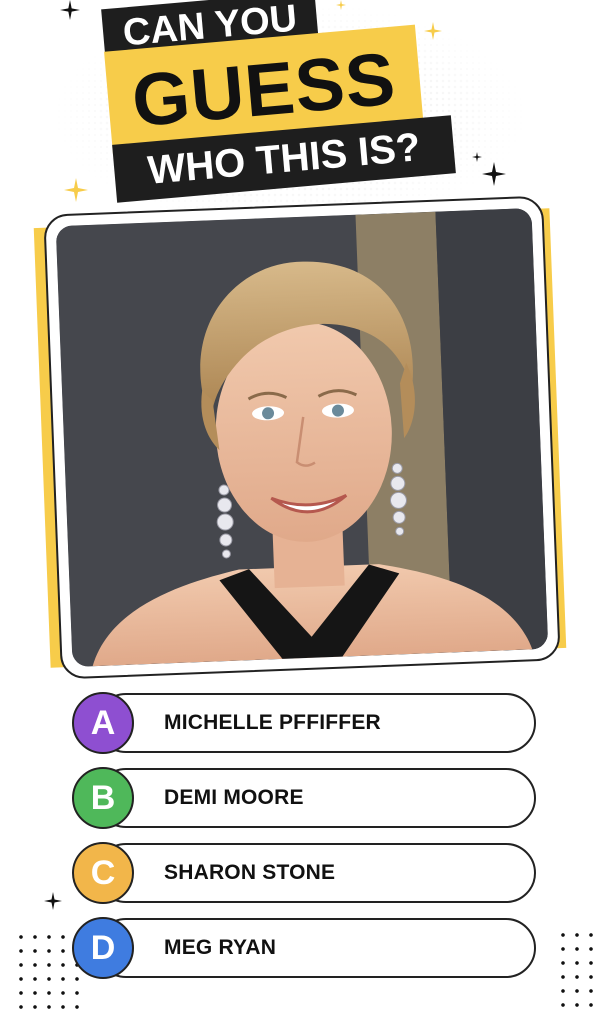  Describe the element at coordinates (234, 797) in the screenshot. I see `answer-text: DEMI MOORE` at that location.